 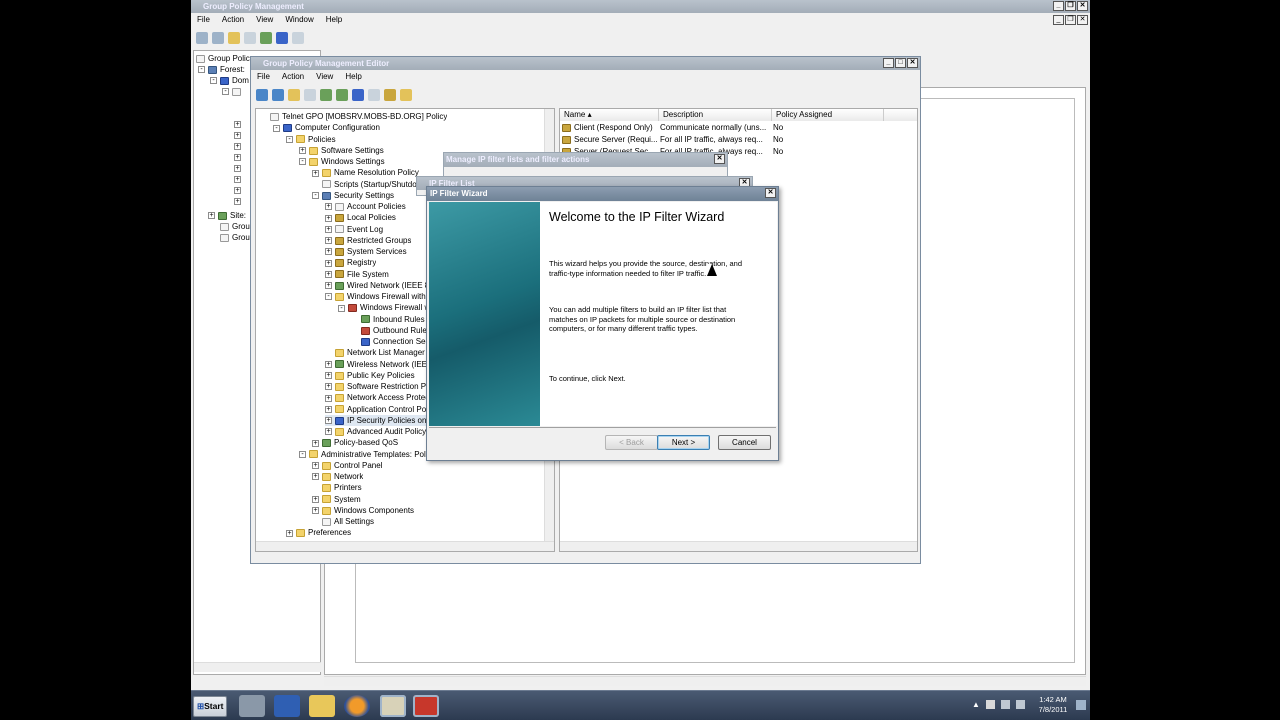 I want to click on tree-item: - Windows Settings, so click(x=342, y=161).